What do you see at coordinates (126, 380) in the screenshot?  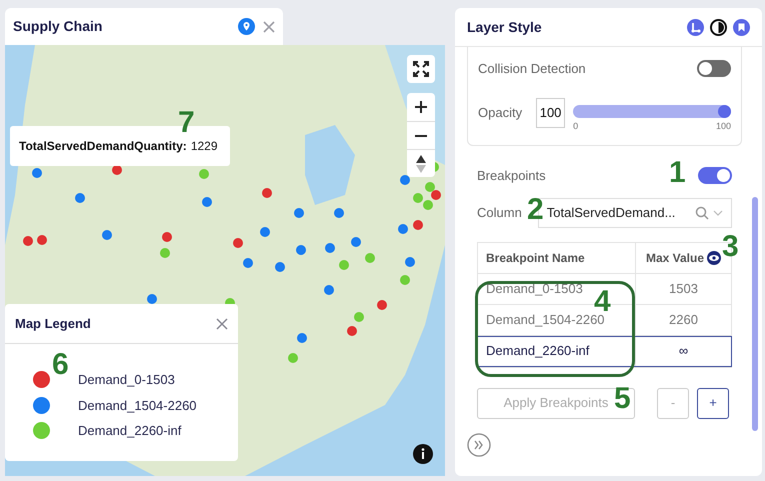 I see `legend-label: Demand_0-1503` at bounding box center [126, 380].